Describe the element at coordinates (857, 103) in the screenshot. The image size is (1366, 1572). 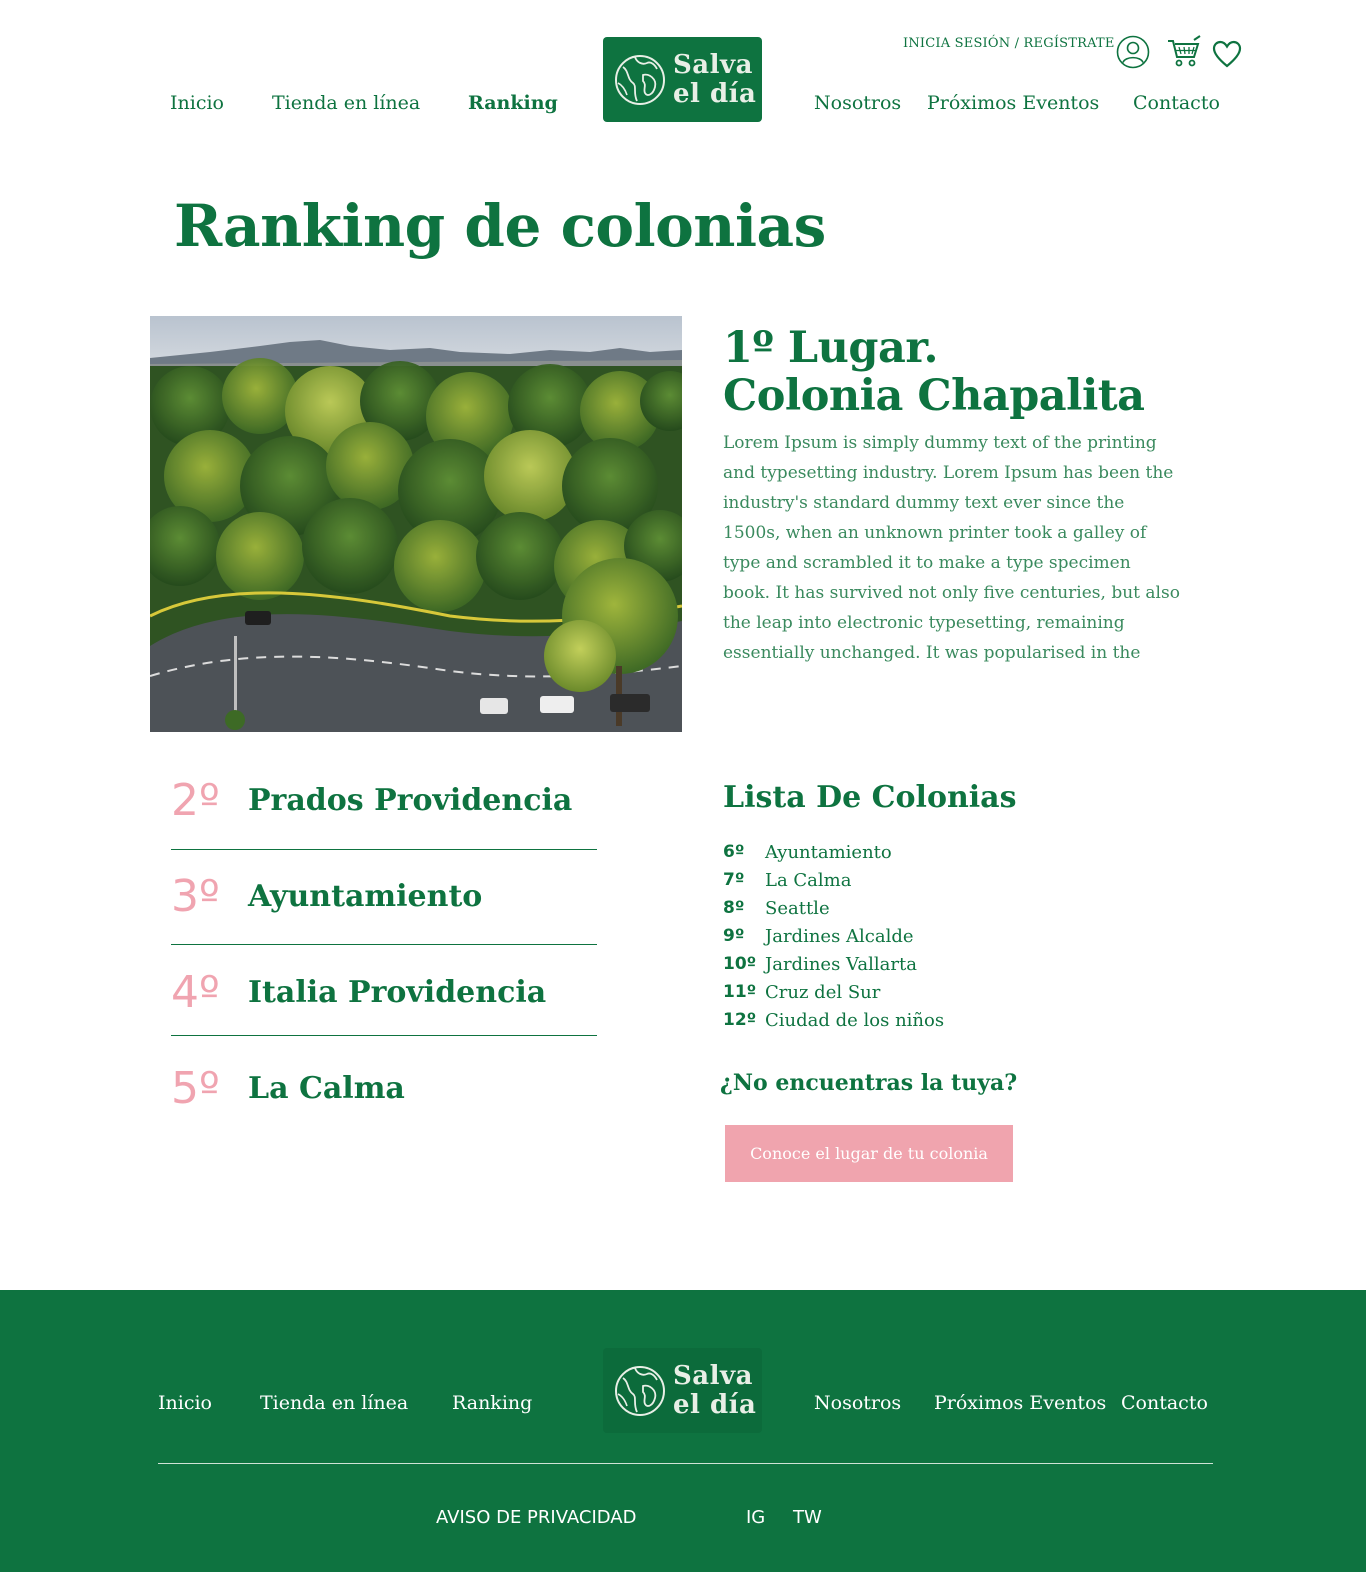
I see `nav-nosotros: Nosotros` at that location.